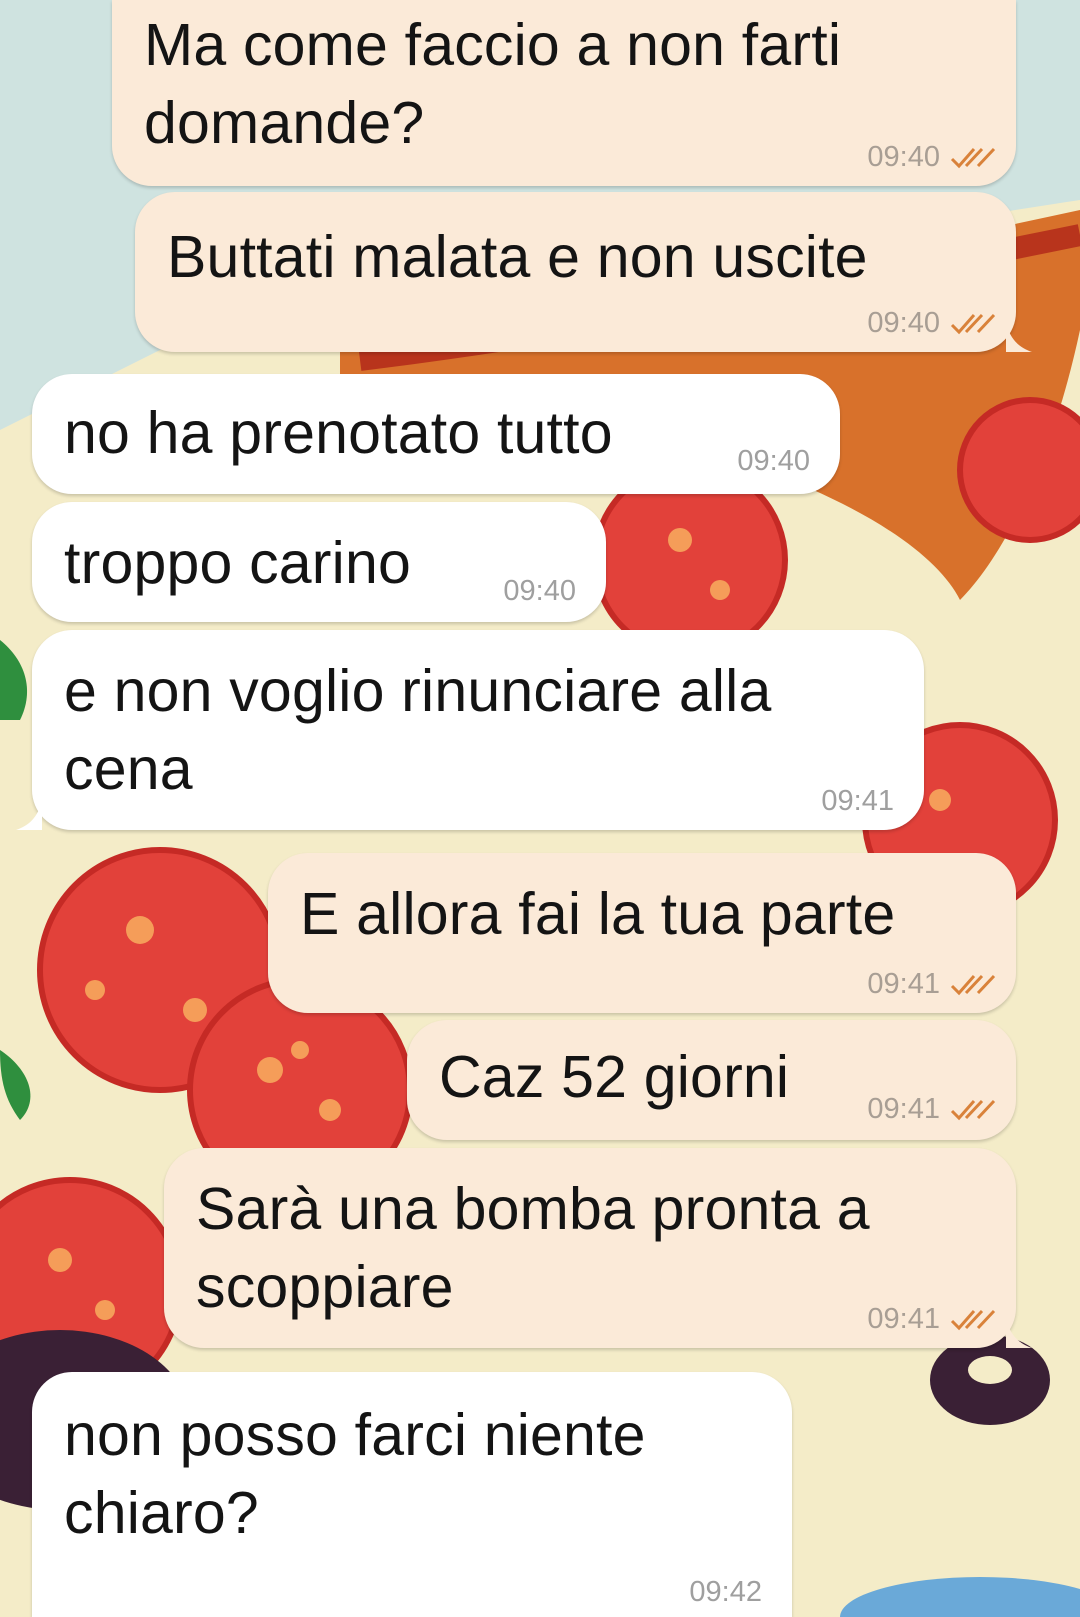 This screenshot has height=1617, width=1080. Describe the element at coordinates (493, 45) in the screenshot. I see `message-text-line: Ma come faccio a non farti` at that location.